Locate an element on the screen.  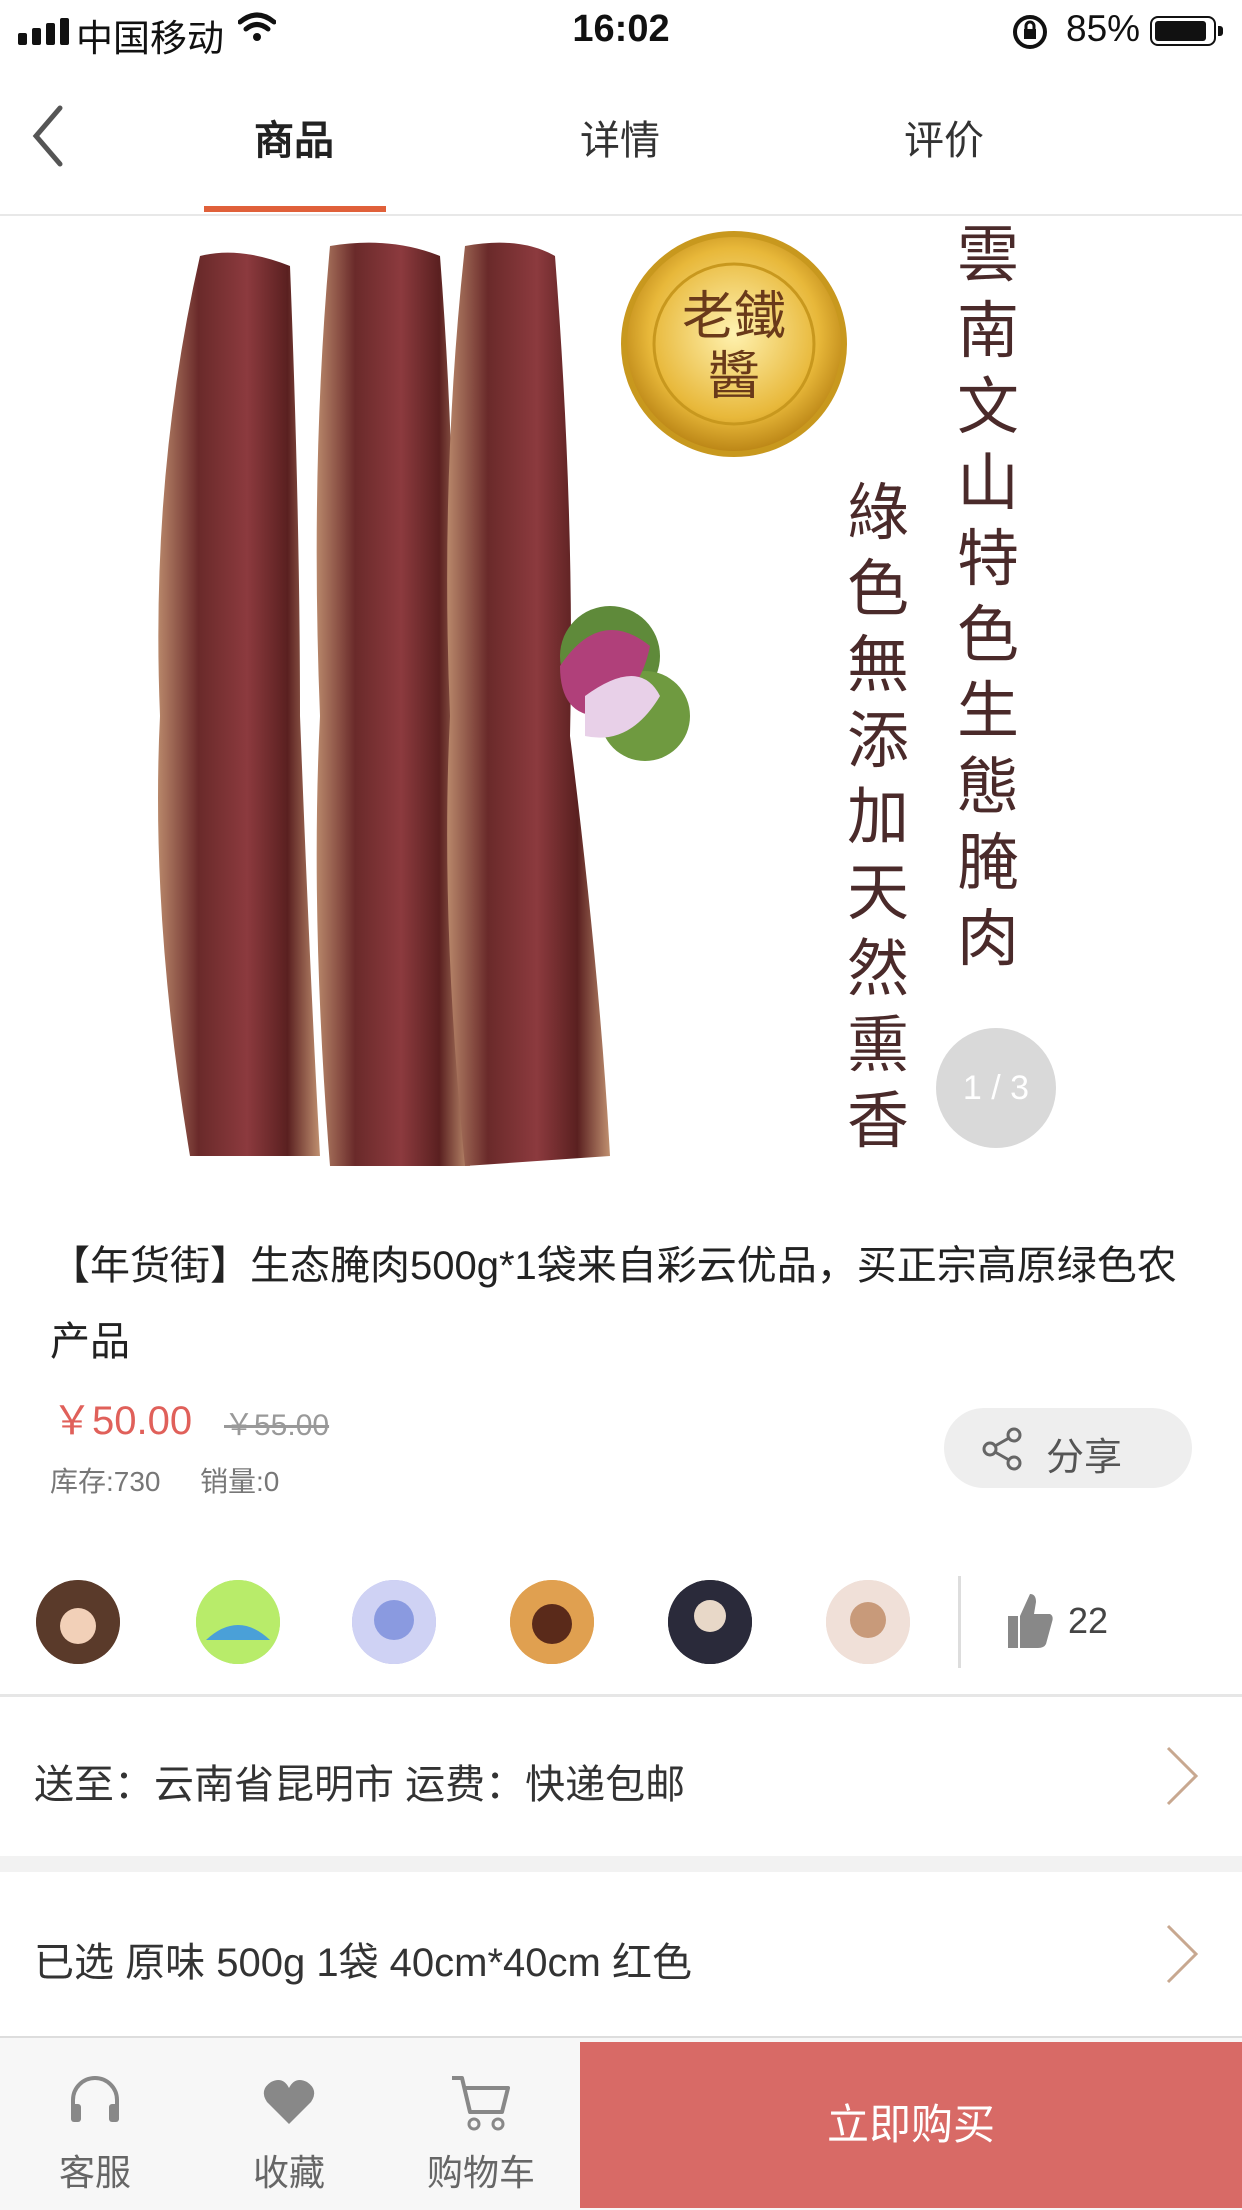
product-title: 【年货街】生态腌肉500g*1袋来自彩云优品，买正宗高原绿色农产品 is located at coordinates (613, 1304).